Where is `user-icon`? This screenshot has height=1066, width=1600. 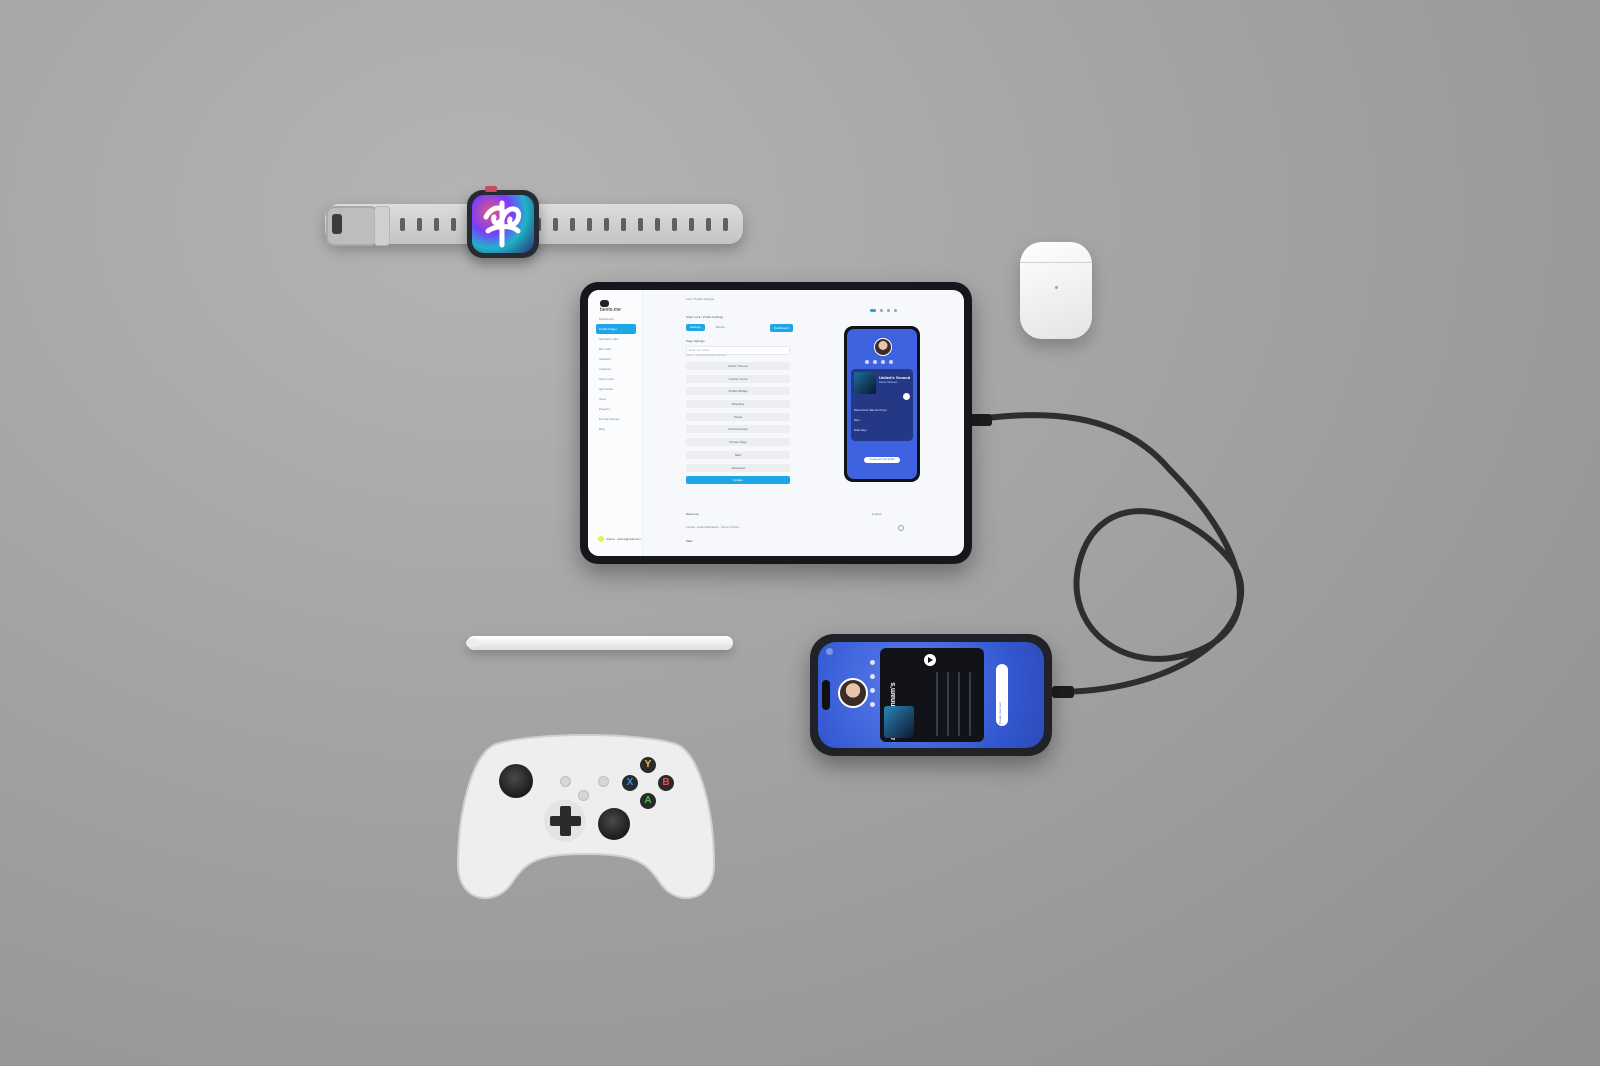 user-icon is located at coordinates (895, 310).